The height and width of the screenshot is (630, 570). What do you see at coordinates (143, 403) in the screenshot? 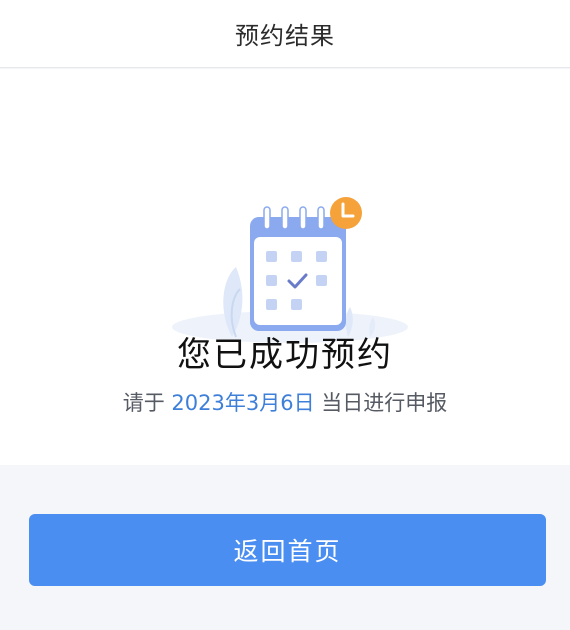
I see `instruction-prefix: 请于` at bounding box center [143, 403].